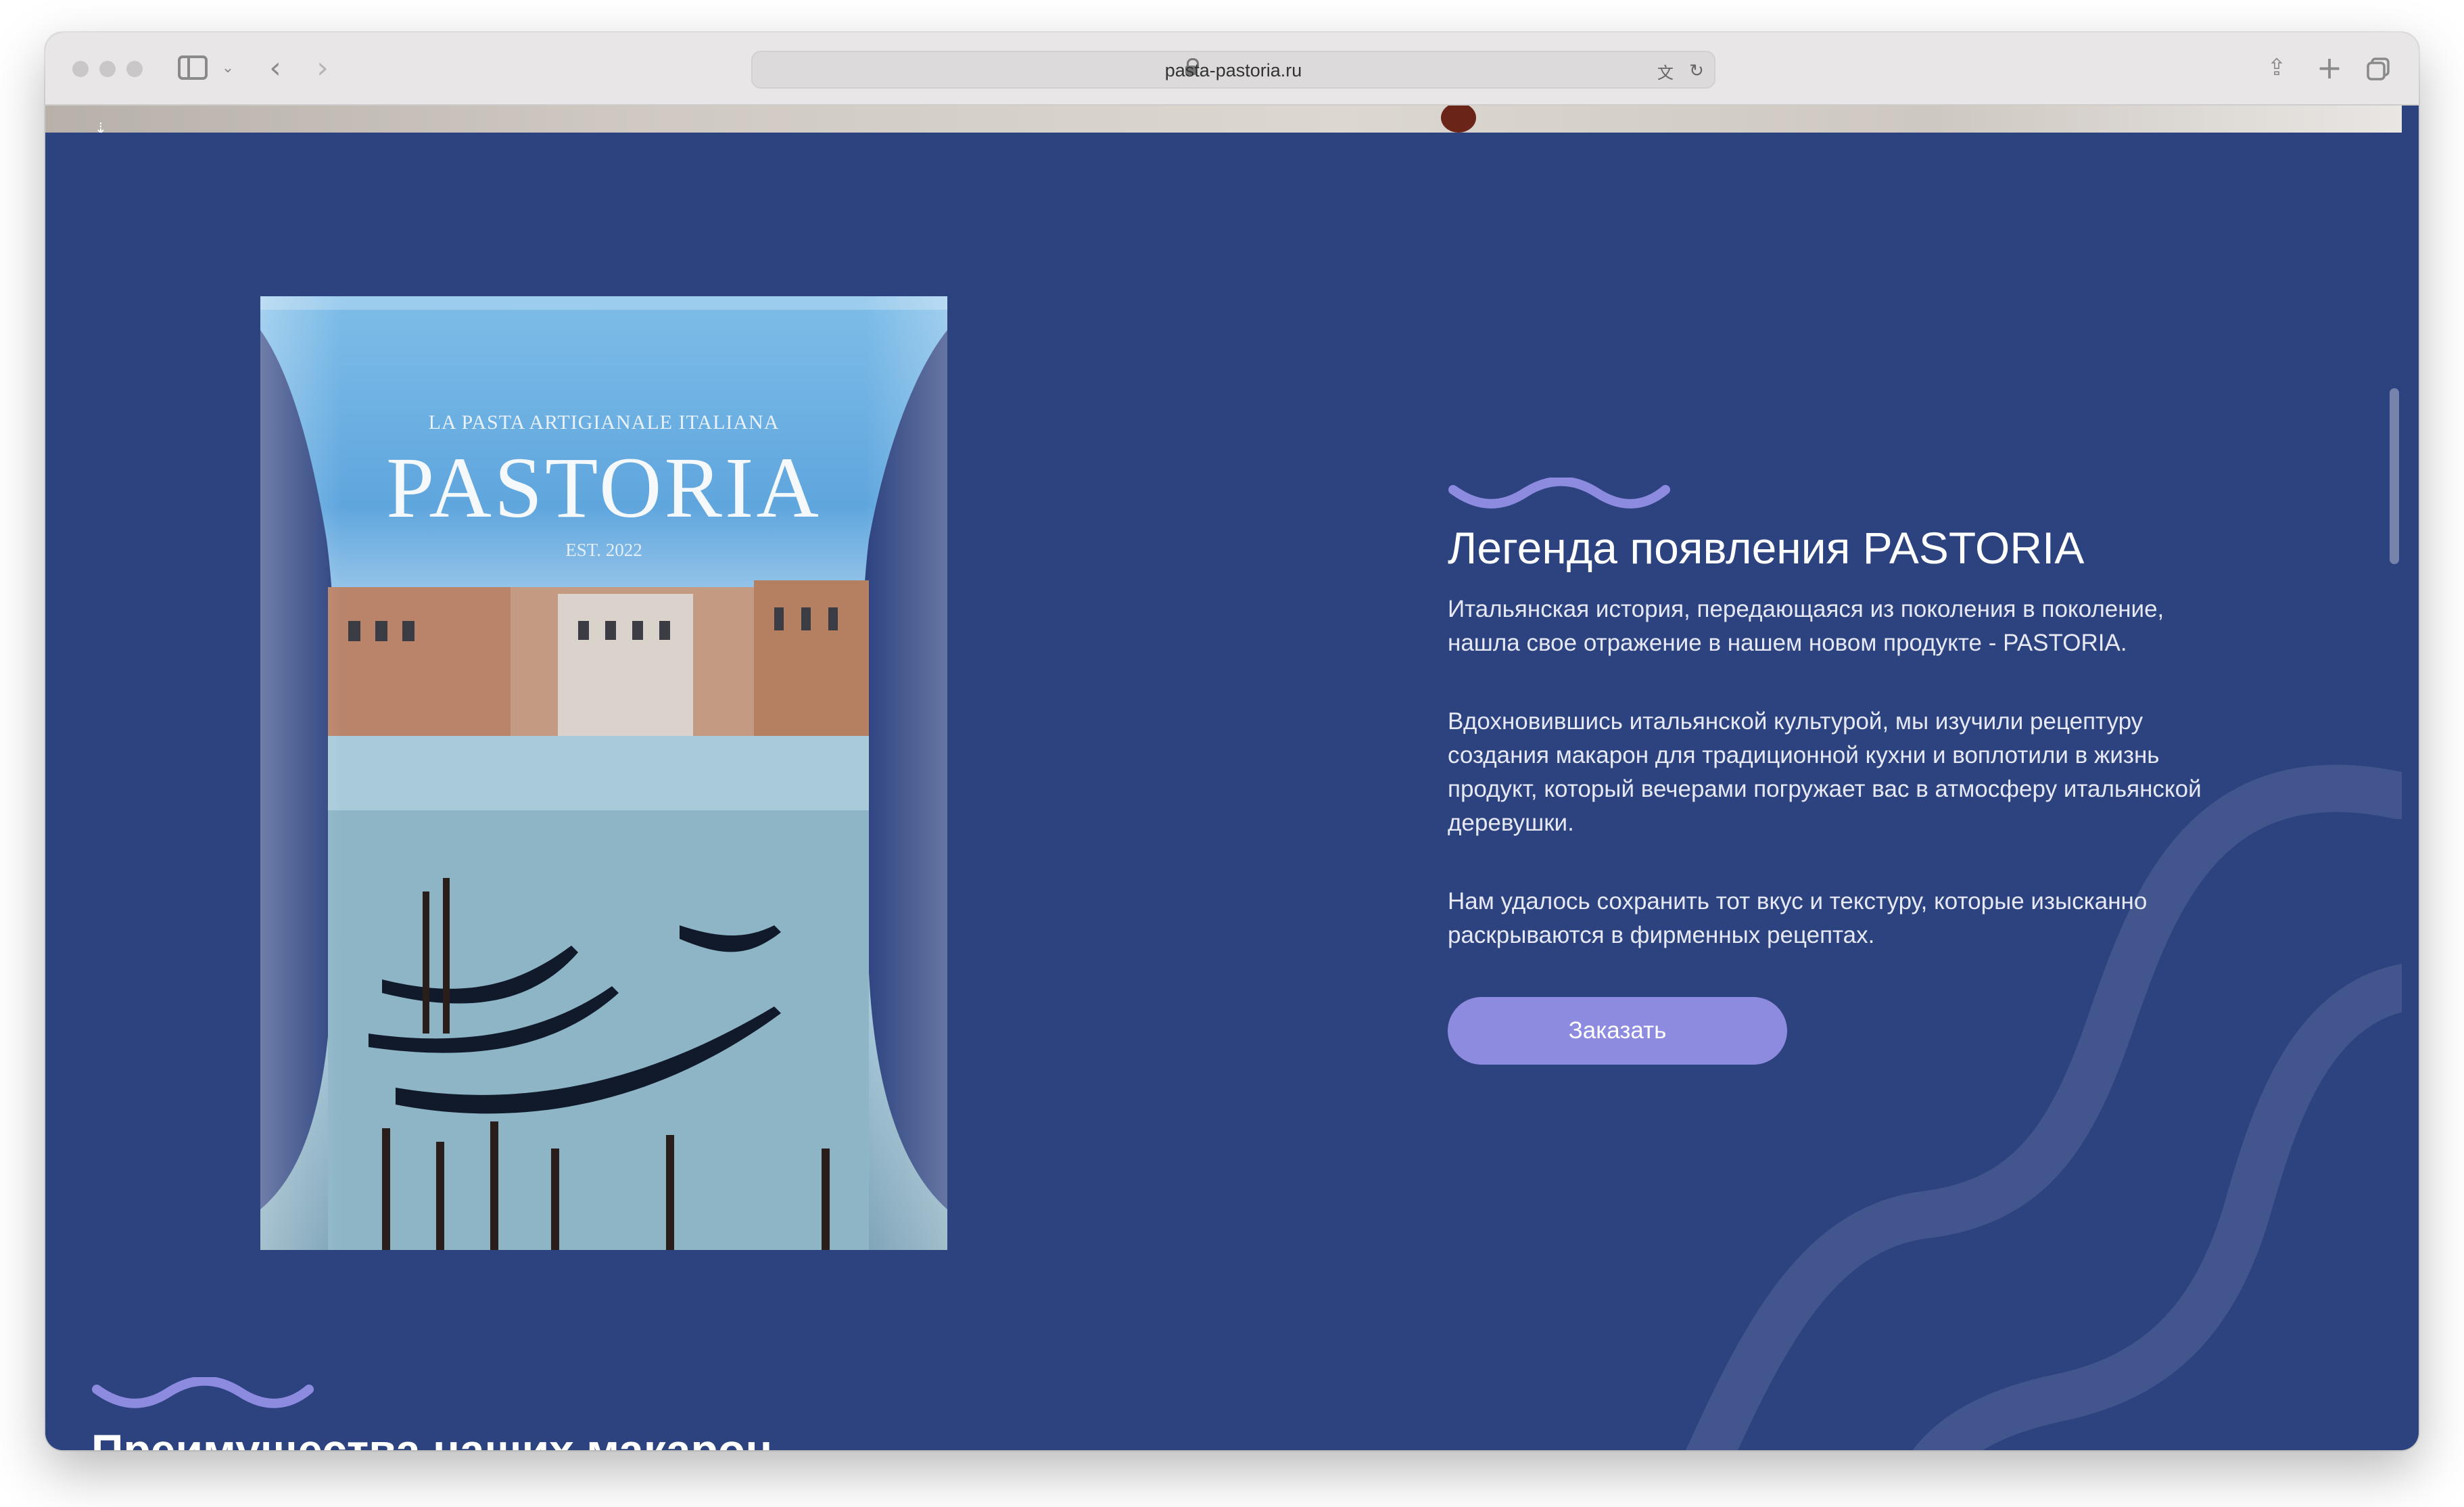 This screenshot has width=2464, height=1507. Describe the element at coordinates (2378, 69) in the screenshot. I see `tabs-overview-icon` at that location.